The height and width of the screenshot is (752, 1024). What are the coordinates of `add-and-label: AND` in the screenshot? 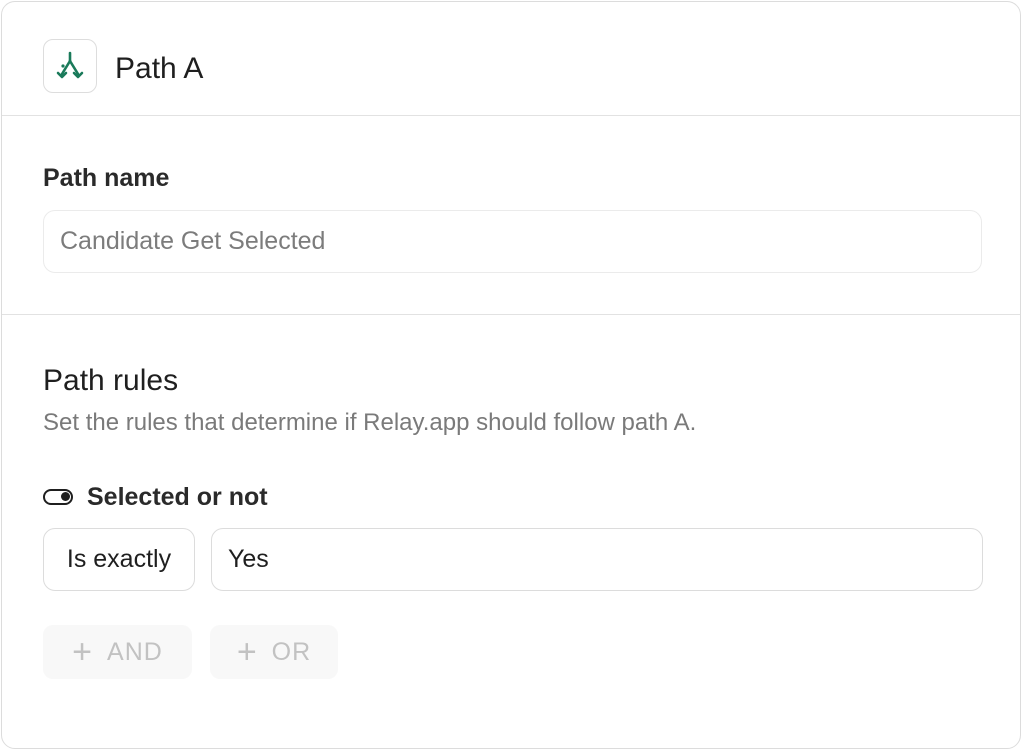 It's located at (135, 651).